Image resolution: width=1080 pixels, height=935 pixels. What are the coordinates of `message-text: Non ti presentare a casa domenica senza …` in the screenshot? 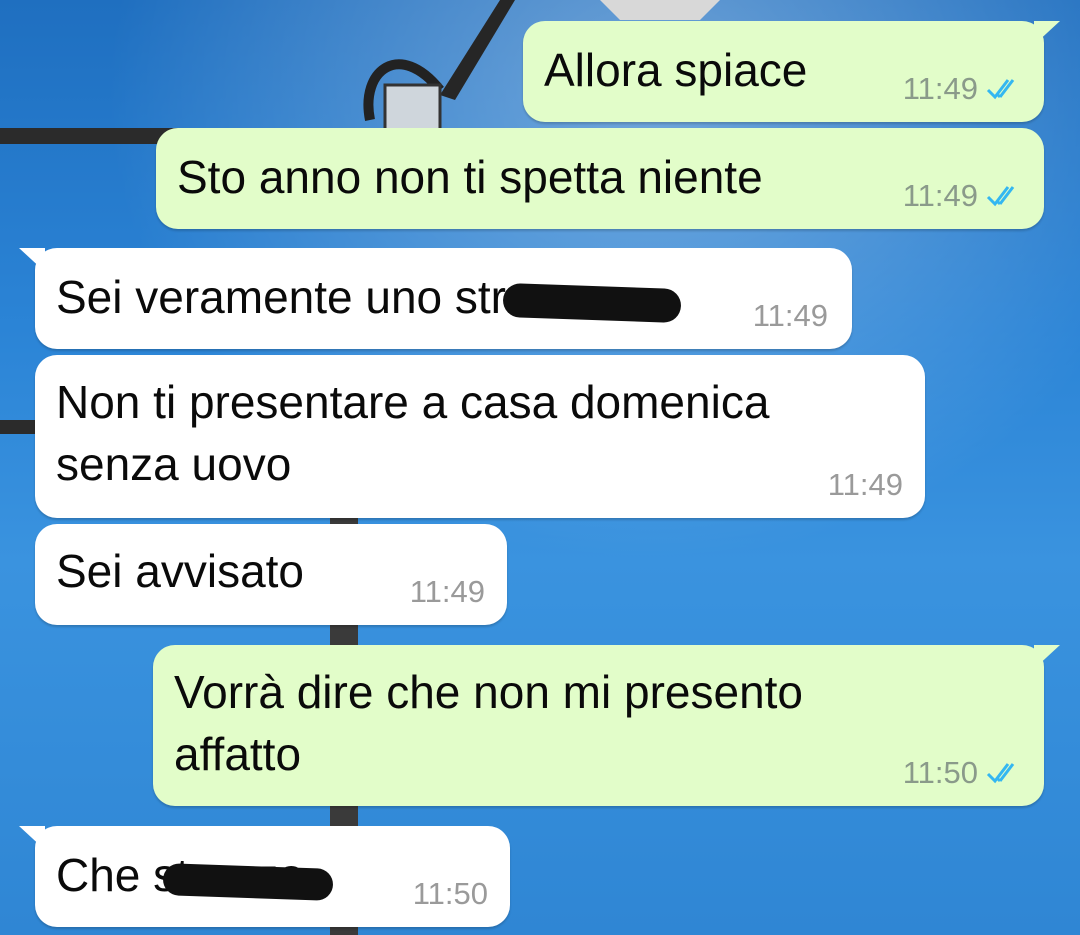 It's located at (413, 433).